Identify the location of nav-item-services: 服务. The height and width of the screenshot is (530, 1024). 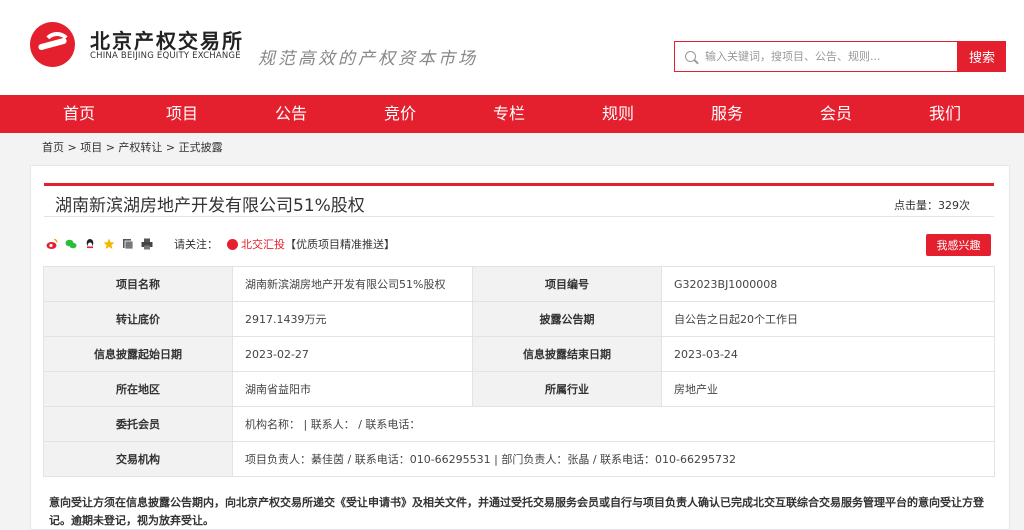
(727, 114).